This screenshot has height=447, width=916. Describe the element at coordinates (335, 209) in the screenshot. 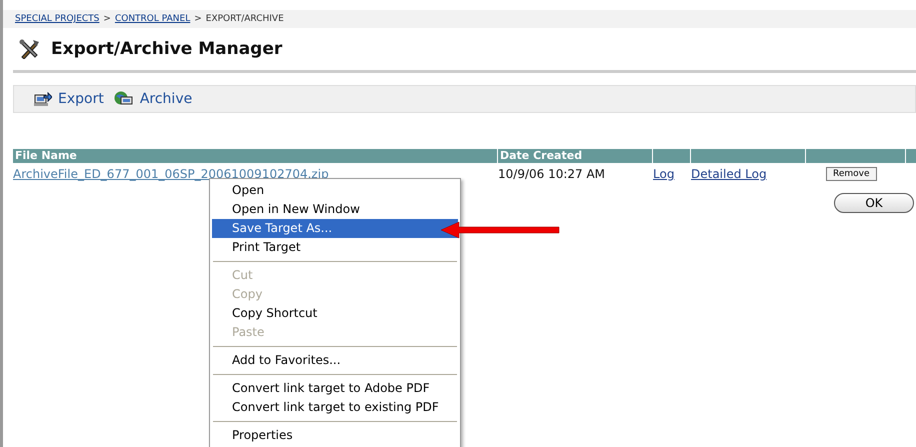

I see `menu-item: Open in New Window` at that location.